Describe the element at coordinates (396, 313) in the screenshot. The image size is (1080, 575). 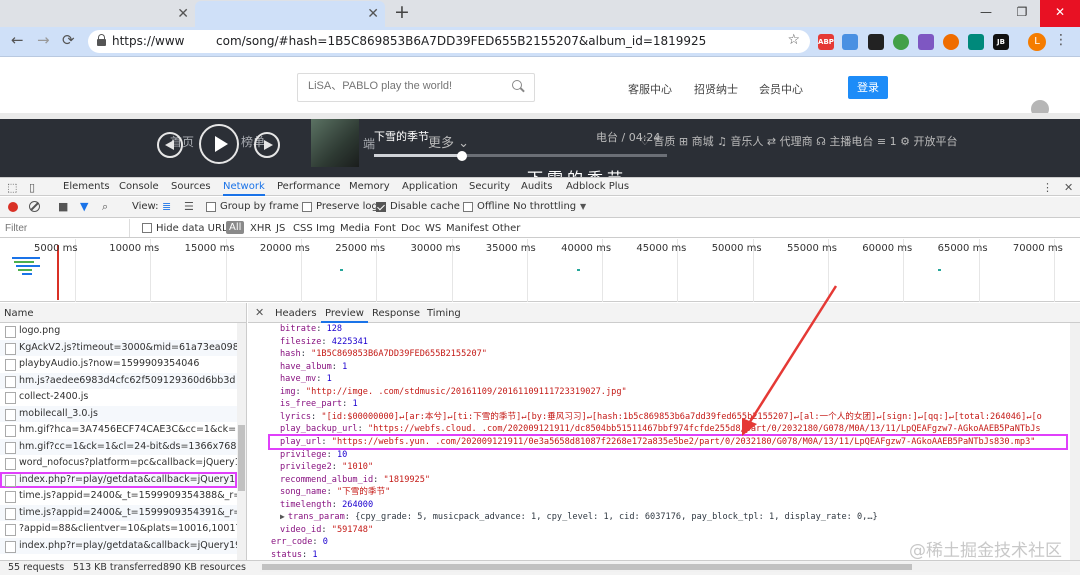
I see `tab-response: Response` at that location.